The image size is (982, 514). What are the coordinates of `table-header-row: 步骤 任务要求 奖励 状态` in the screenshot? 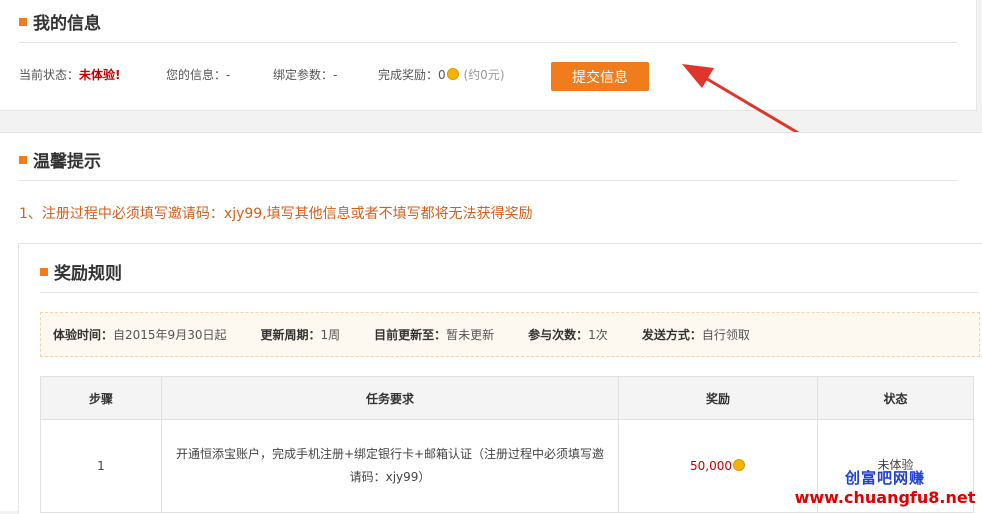 It's located at (507, 398).